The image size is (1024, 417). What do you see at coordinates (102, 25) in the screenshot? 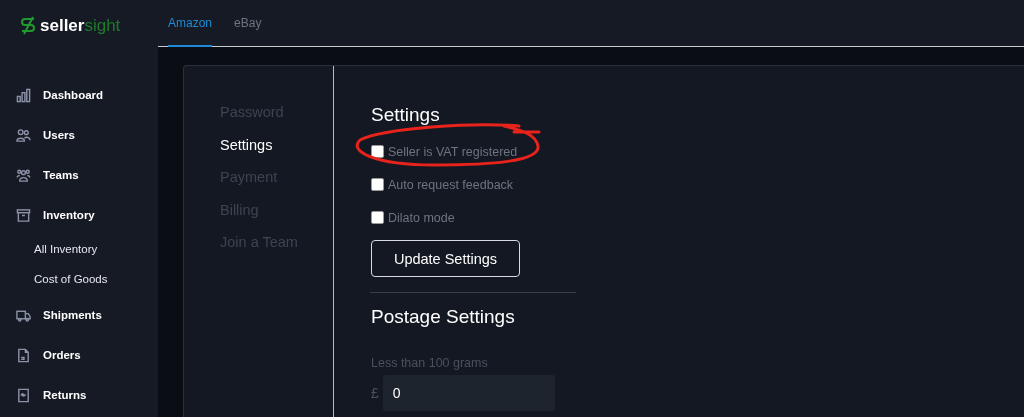
I see `logo-text-light: sight` at bounding box center [102, 25].